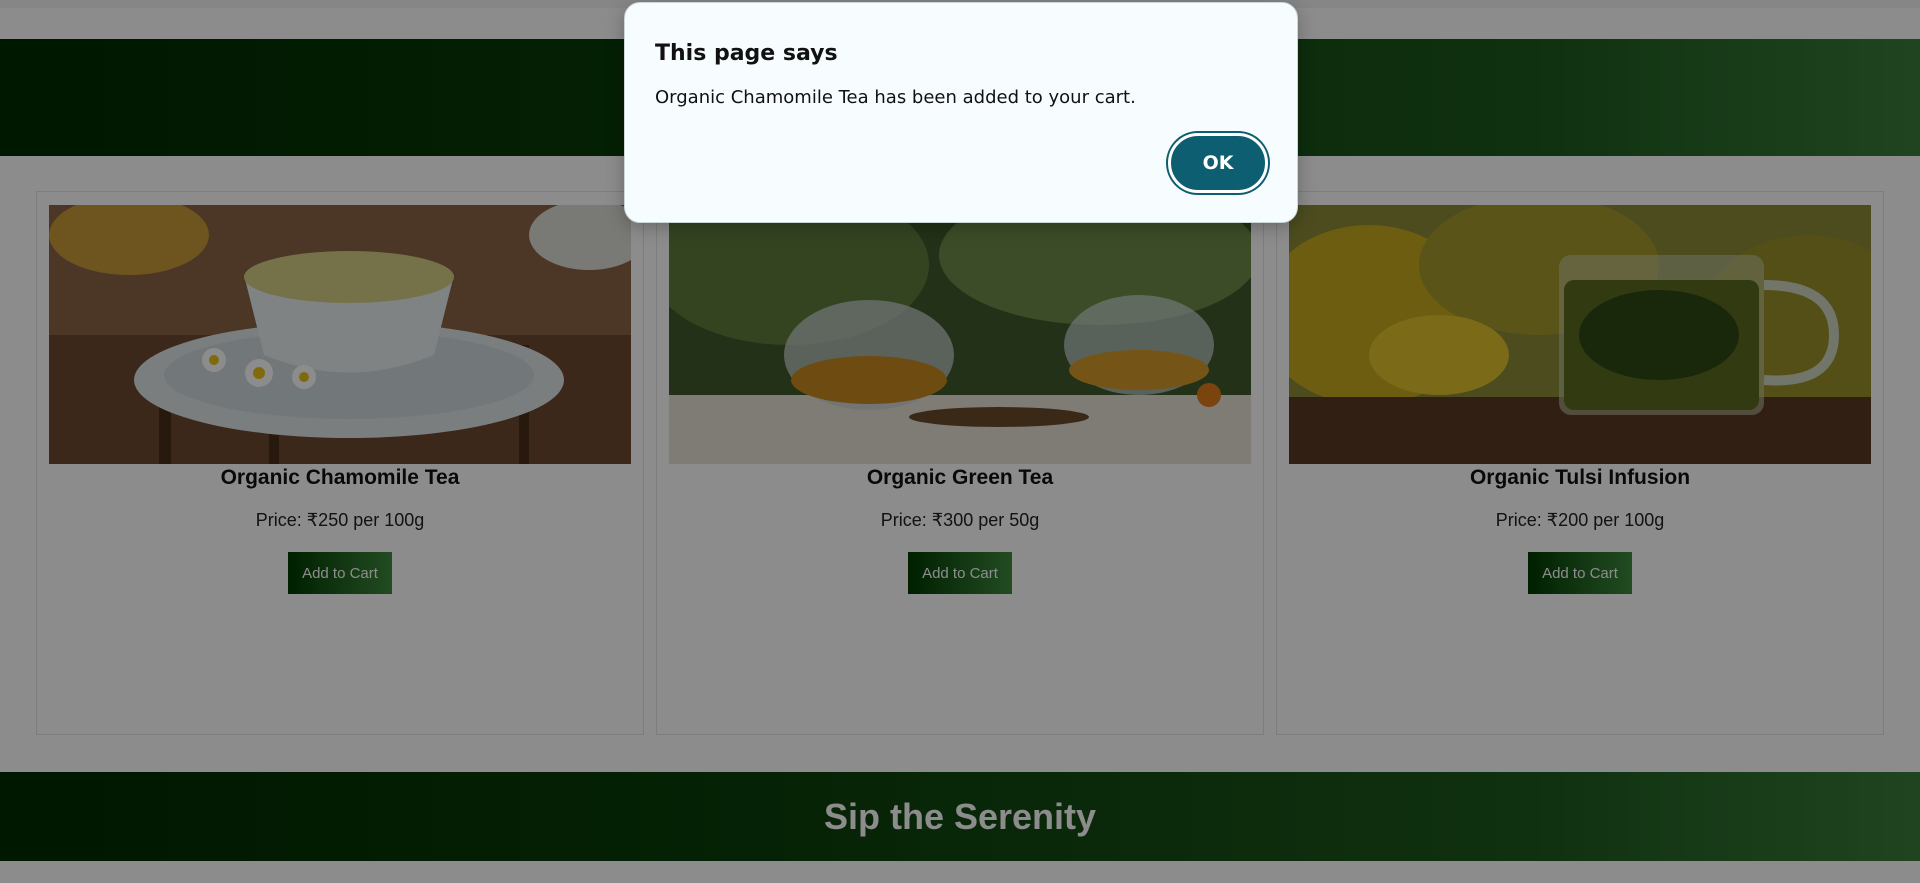 This screenshot has height=883, width=1920. I want to click on dialog-title: This page says, so click(746, 53).